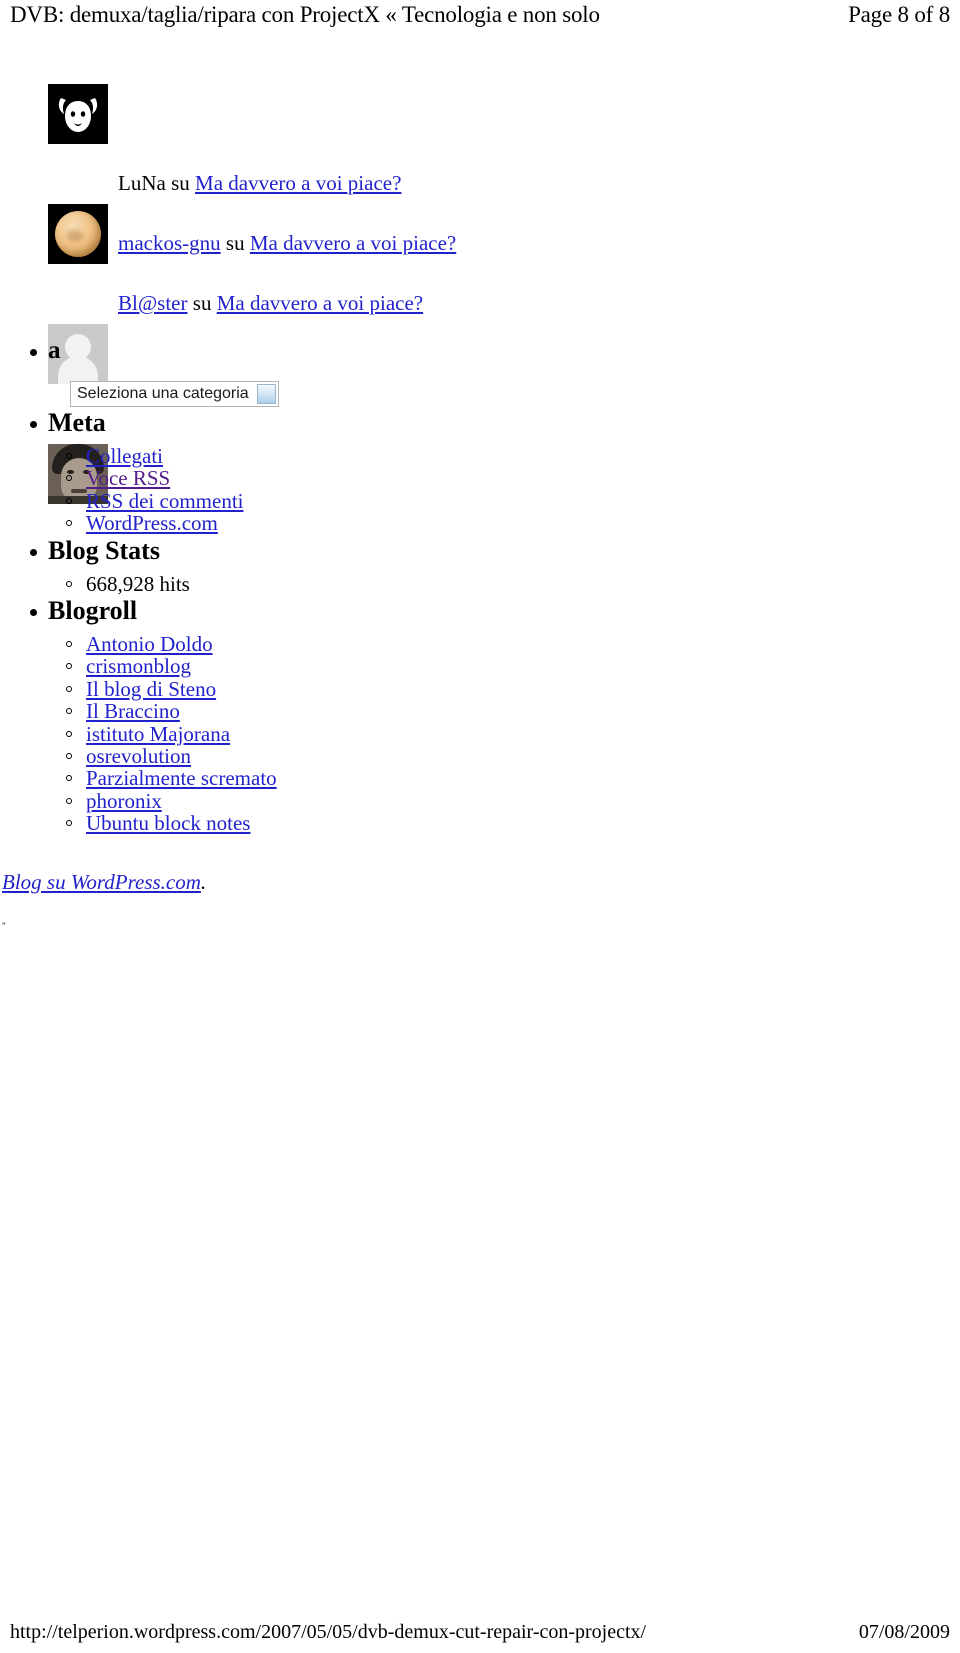 The width and height of the screenshot is (960, 1653). What do you see at coordinates (304, 756) in the screenshot?
I see `list-item: osrevolution` at bounding box center [304, 756].